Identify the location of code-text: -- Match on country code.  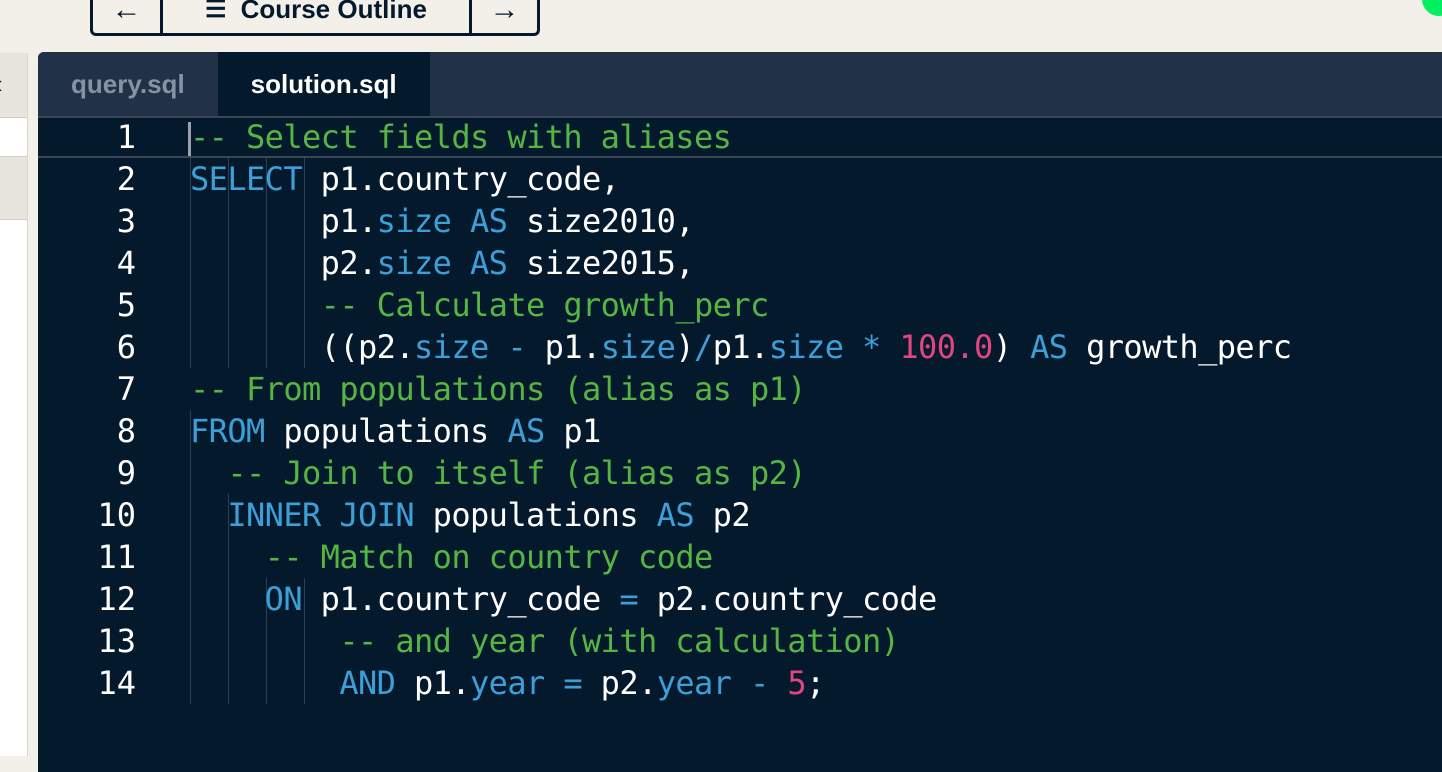
(452, 557).